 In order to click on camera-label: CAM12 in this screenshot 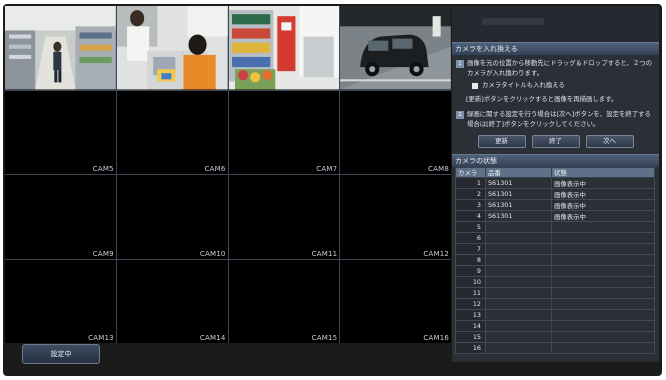, I will do `click(436, 253)`.